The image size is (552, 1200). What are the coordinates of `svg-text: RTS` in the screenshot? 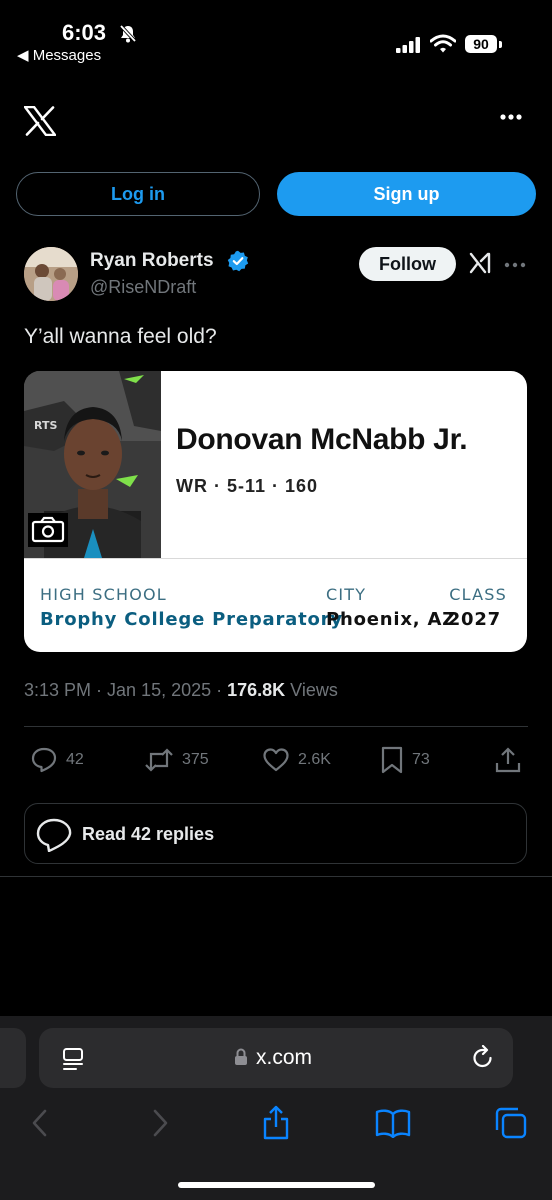 It's located at (45, 425).